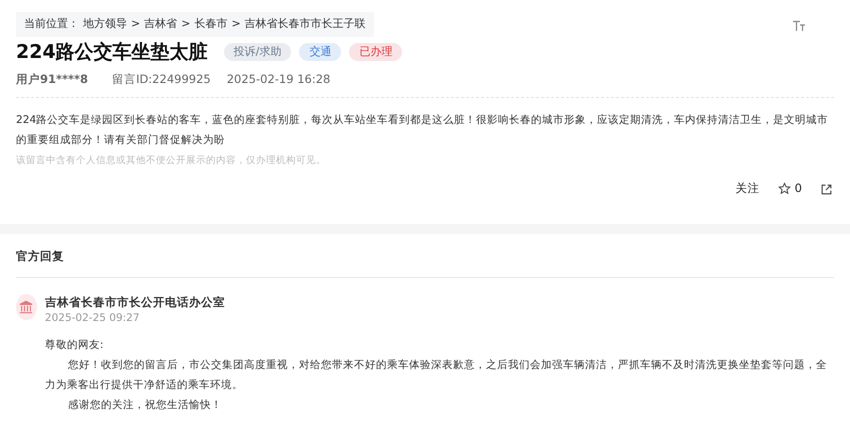 The height and width of the screenshot is (445, 850). I want to click on reply-paragraph: 您好！收到您的留言后，市公交集团高度重视，对给您带来不好的乘车体验深表歉意，之后我们会加强车辆清洁，严抓车辆不及时清洗更换坐垫套等问题，全力为乘客出行提供干净舒适的乘车环境。, so click(436, 376).